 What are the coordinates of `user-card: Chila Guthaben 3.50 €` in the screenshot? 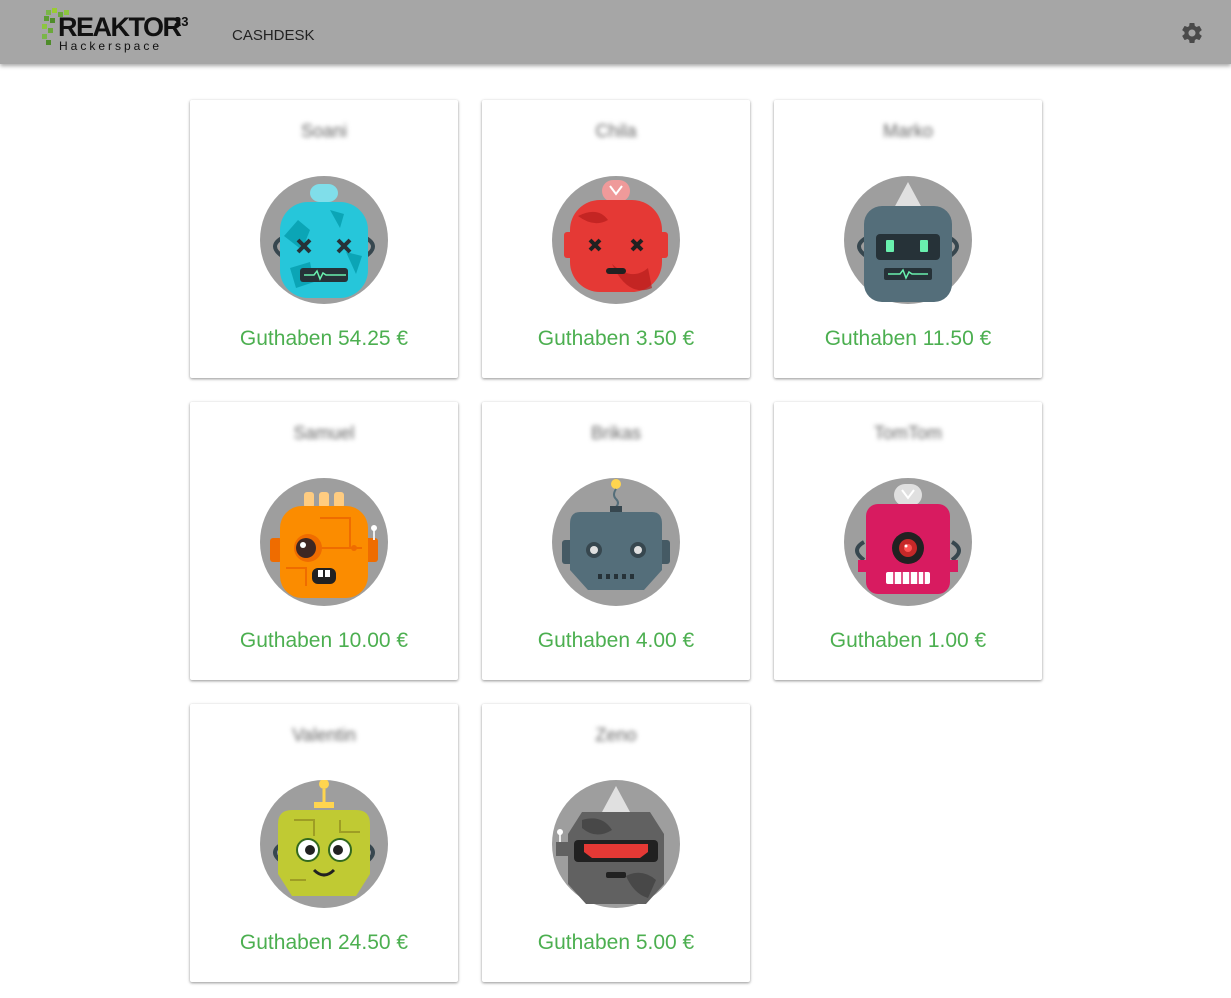 It's located at (616, 239).